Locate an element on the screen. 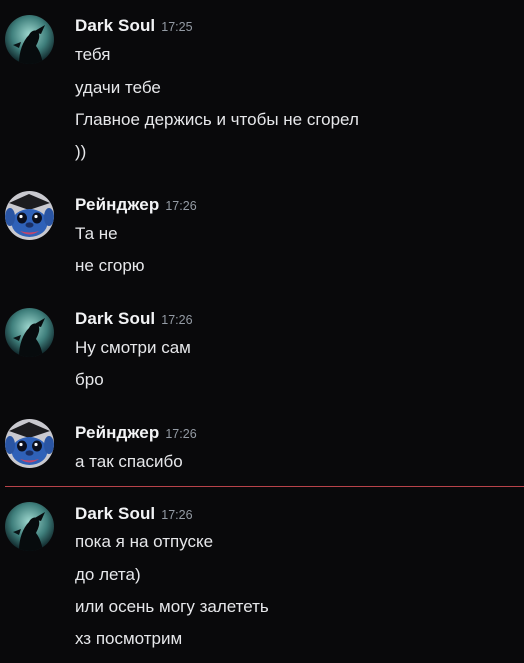 The width and height of the screenshot is (524, 663). message-header: Dark Soul 17:25 is located at coordinates (134, 26).